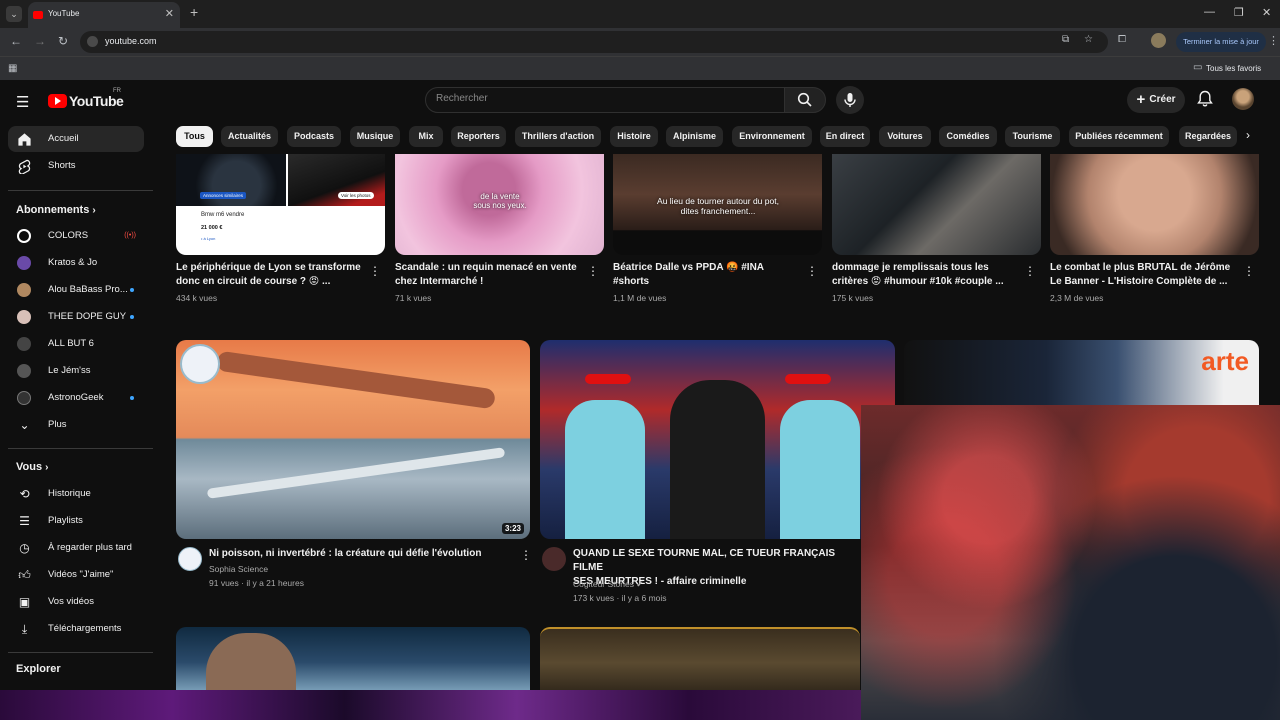  Describe the element at coordinates (194, 136) in the screenshot. I see `chip-tous: Tous` at that location.